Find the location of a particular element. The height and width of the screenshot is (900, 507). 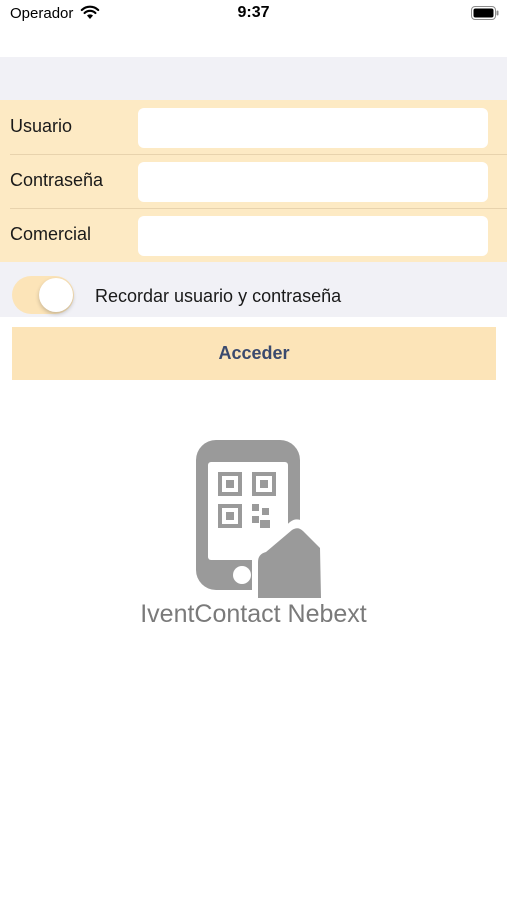

status-bar: Operador 9:37 is located at coordinates (253, 15).